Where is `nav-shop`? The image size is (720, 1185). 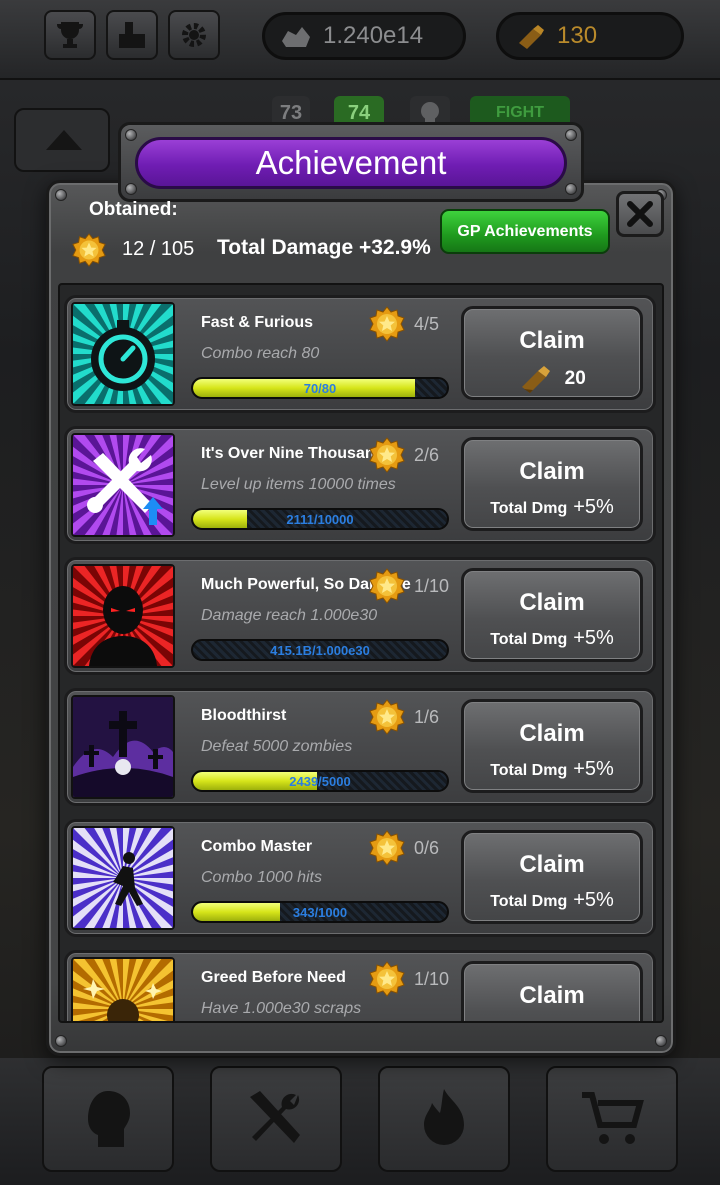 nav-shop is located at coordinates (612, 1119).